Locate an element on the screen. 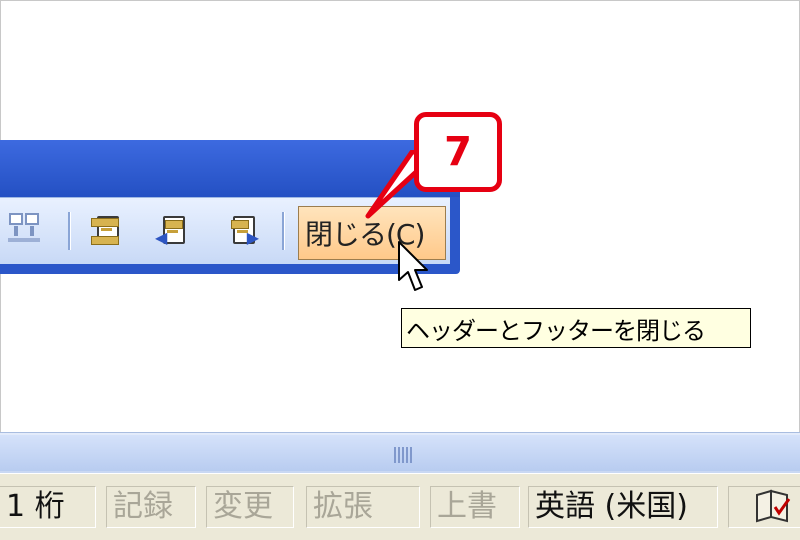 This screenshot has height=540, width=800. status-spelling is located at coordinates (764, 507).